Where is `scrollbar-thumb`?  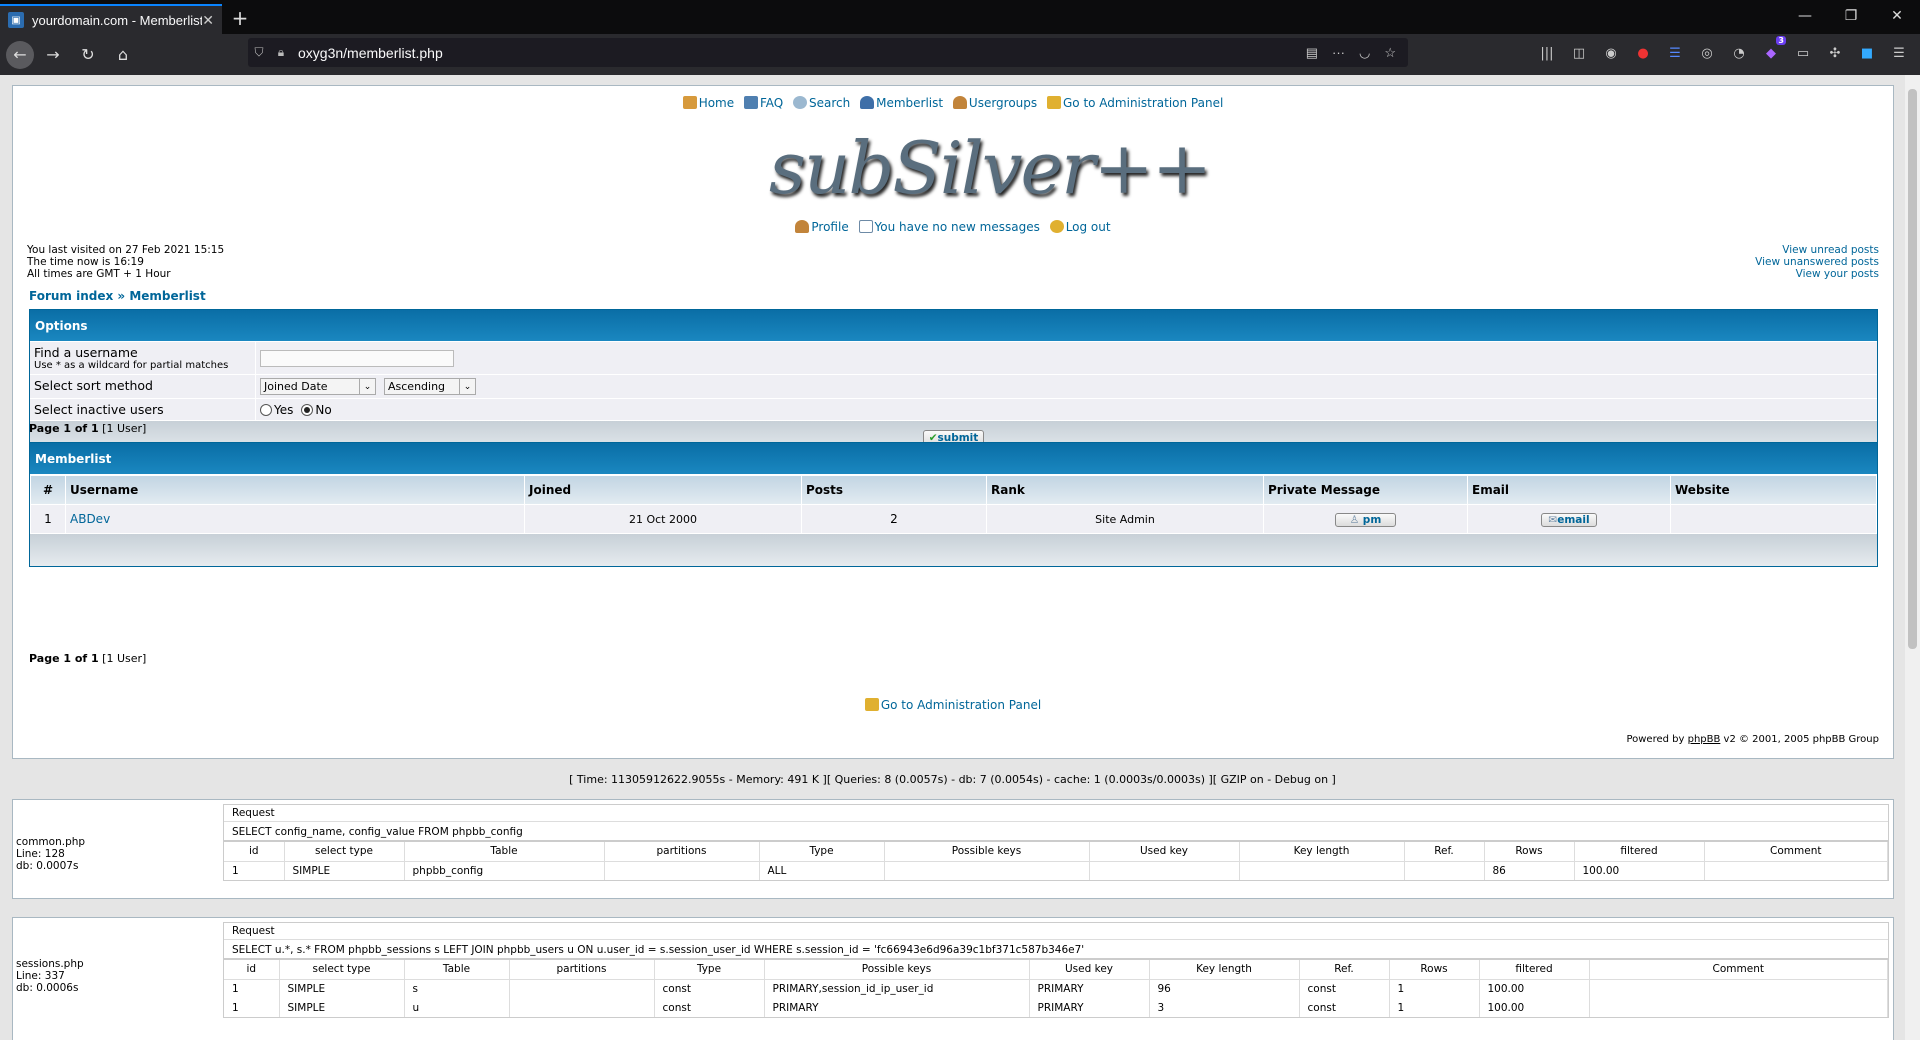
scrollbar-thumb is located at coordinates (1912, 369).